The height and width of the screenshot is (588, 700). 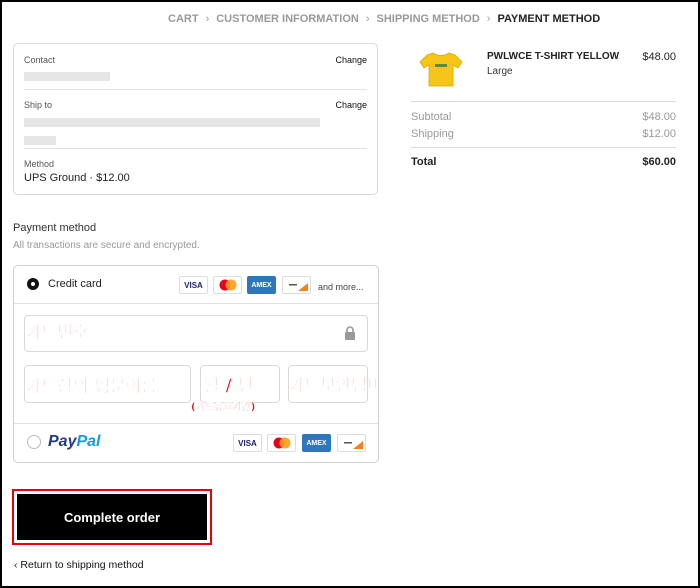 What do you see at coordinates (57, 333) in the screenshot?
I see `card-number-hint: 카드번호` at bounding box center [57, 333].